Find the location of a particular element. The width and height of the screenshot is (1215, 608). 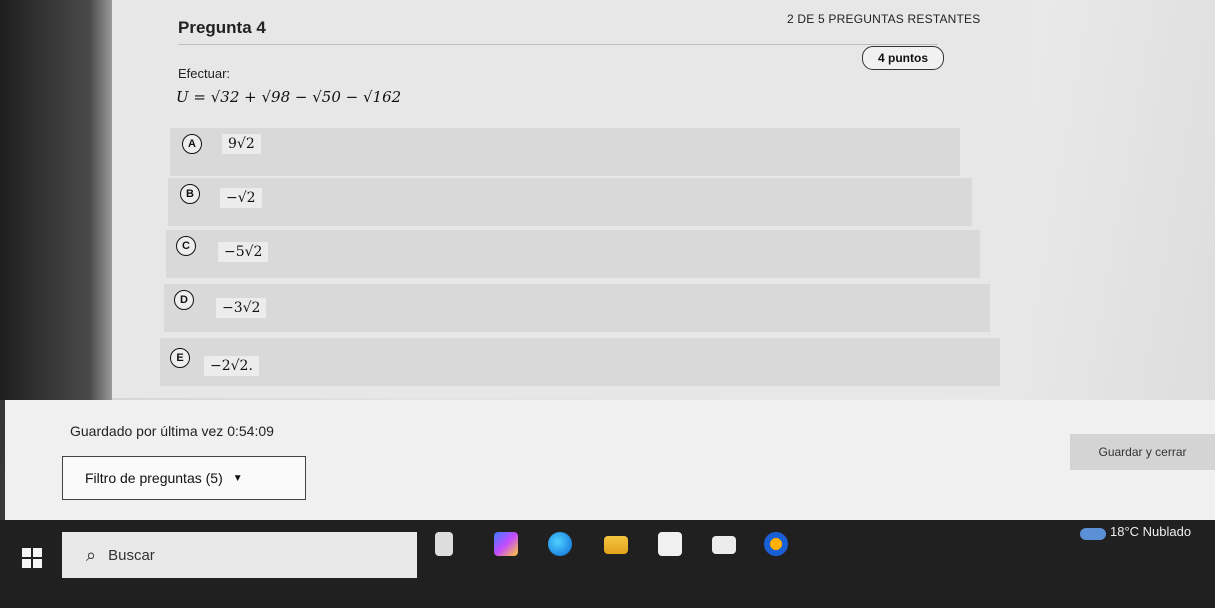

chevron-down-icon: ▼ is located at coordinates (237, 478).